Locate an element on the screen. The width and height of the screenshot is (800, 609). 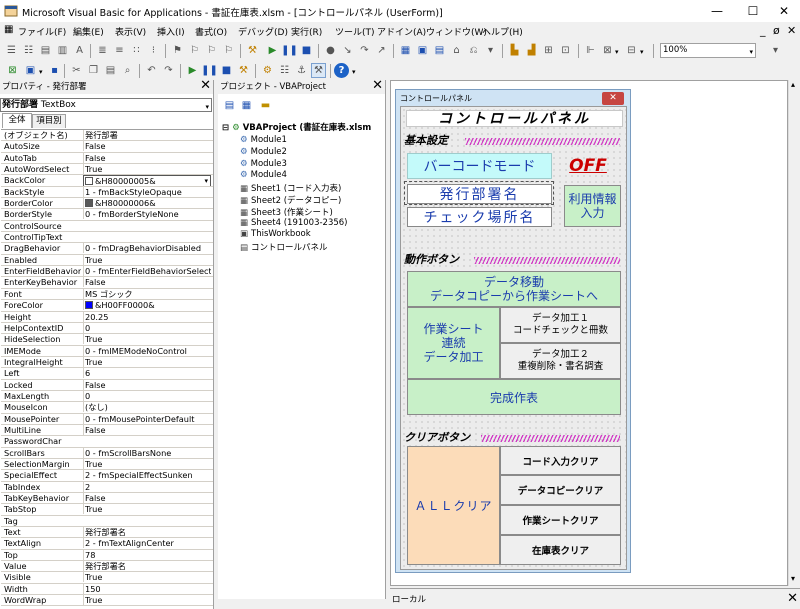
property-row: SelectionMargin True is located at coordinates (107, 464).